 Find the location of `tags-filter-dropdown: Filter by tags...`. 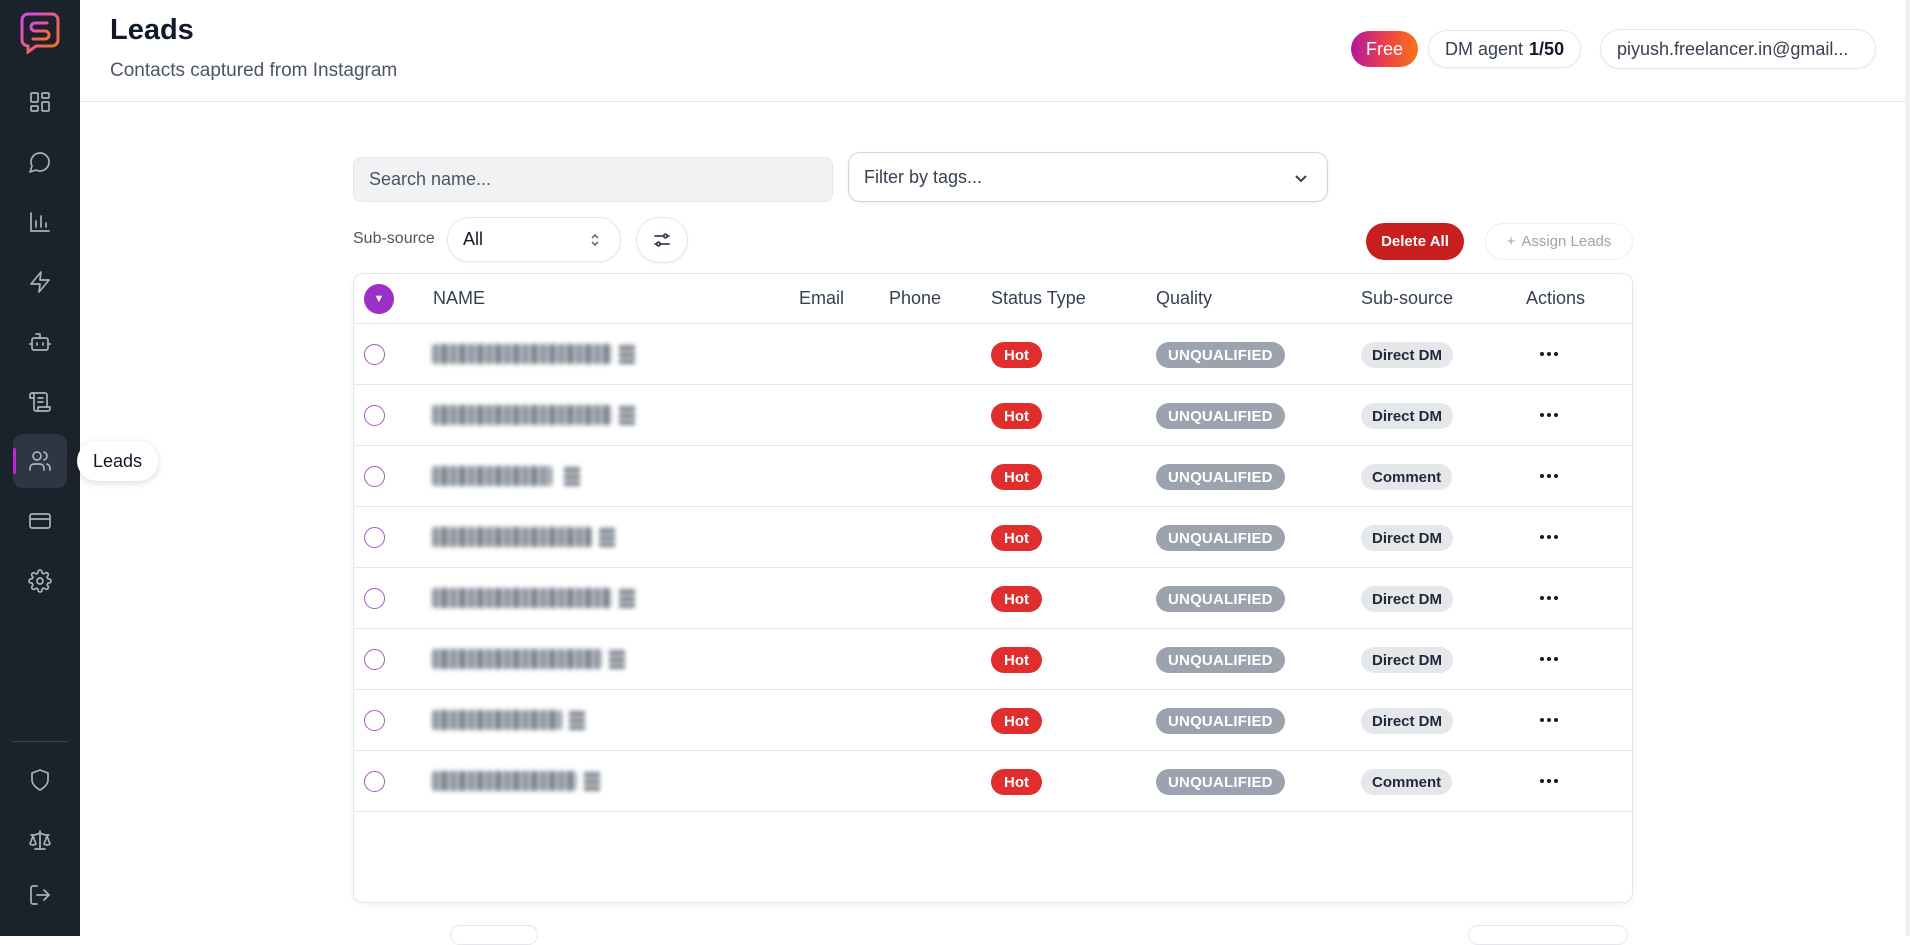

tags-filter-dropdown: Filter by tags... is located at coordinates (1088, 177).